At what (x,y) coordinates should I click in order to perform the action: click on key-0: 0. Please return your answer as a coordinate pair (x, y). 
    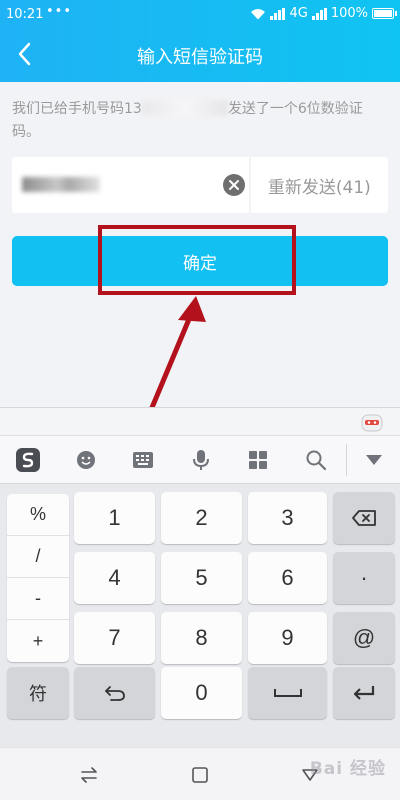
    Looking at the image, I should click on (201, 693).